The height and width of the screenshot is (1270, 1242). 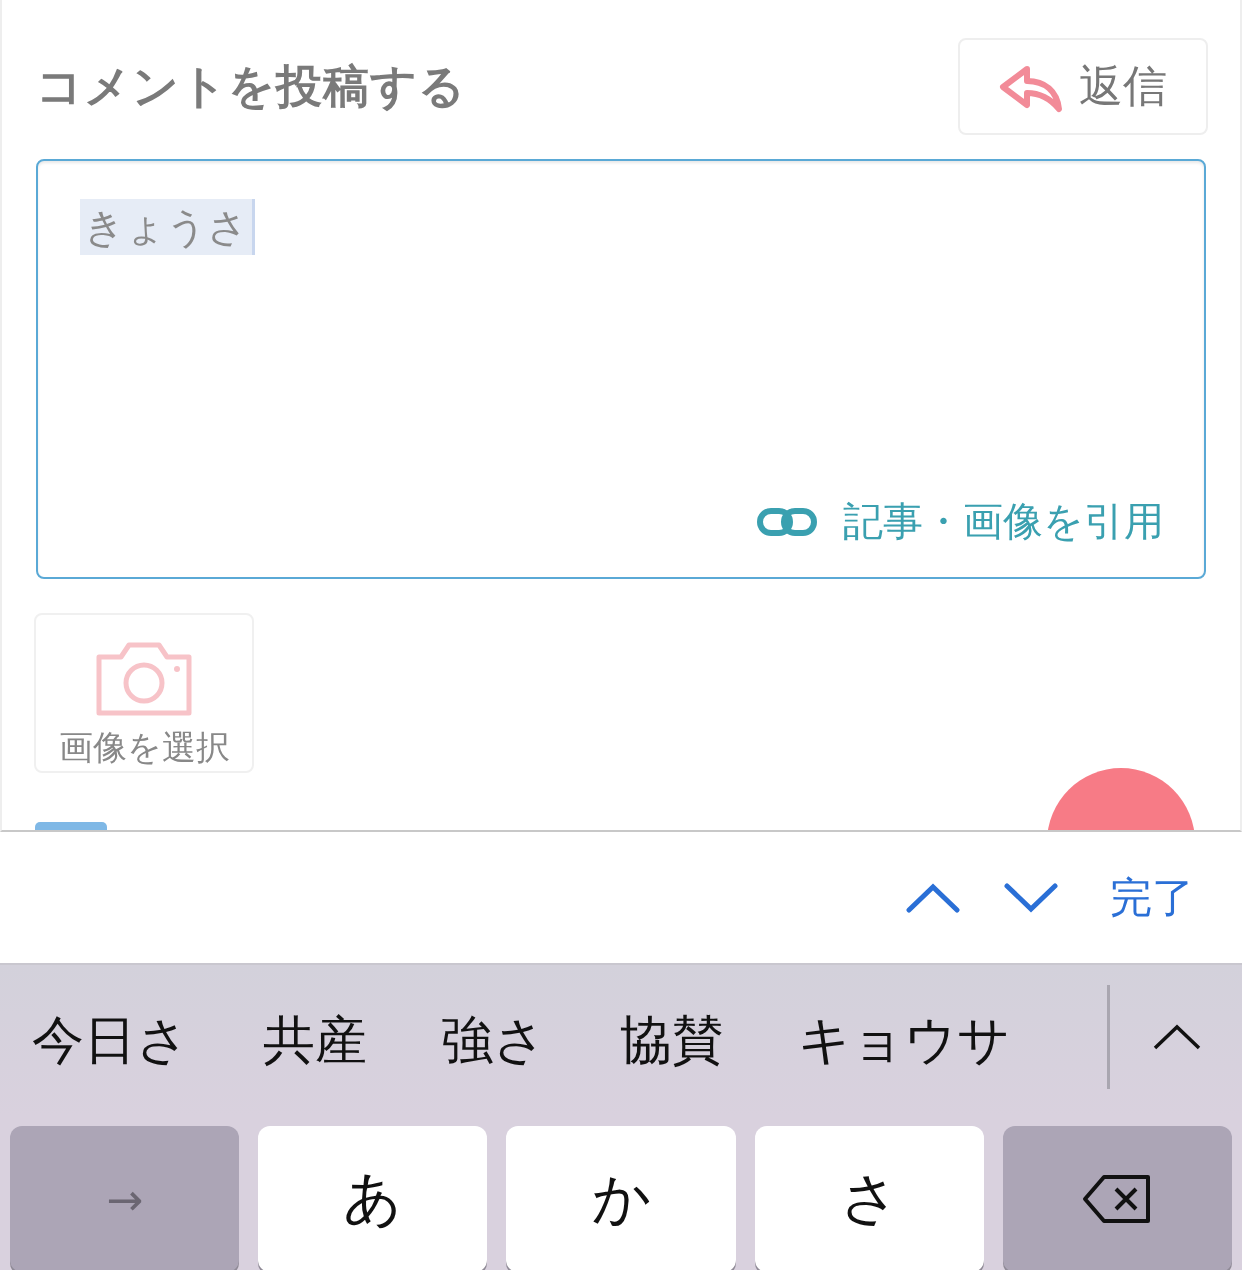 I want to click on delete-key, so click(x=1117, y=1198).